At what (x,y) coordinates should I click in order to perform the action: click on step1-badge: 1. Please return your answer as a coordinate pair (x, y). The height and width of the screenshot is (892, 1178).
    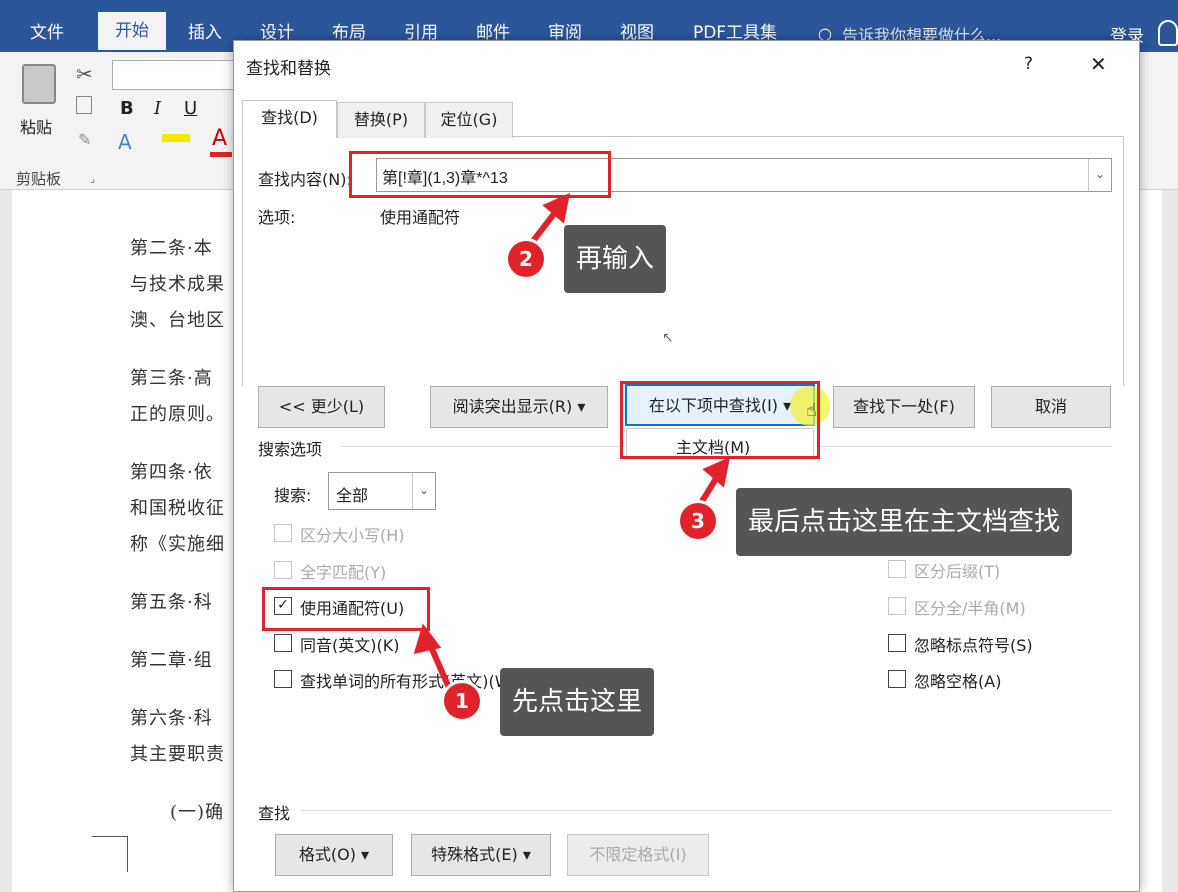
    Looking at the image, I should click on (462, 701).